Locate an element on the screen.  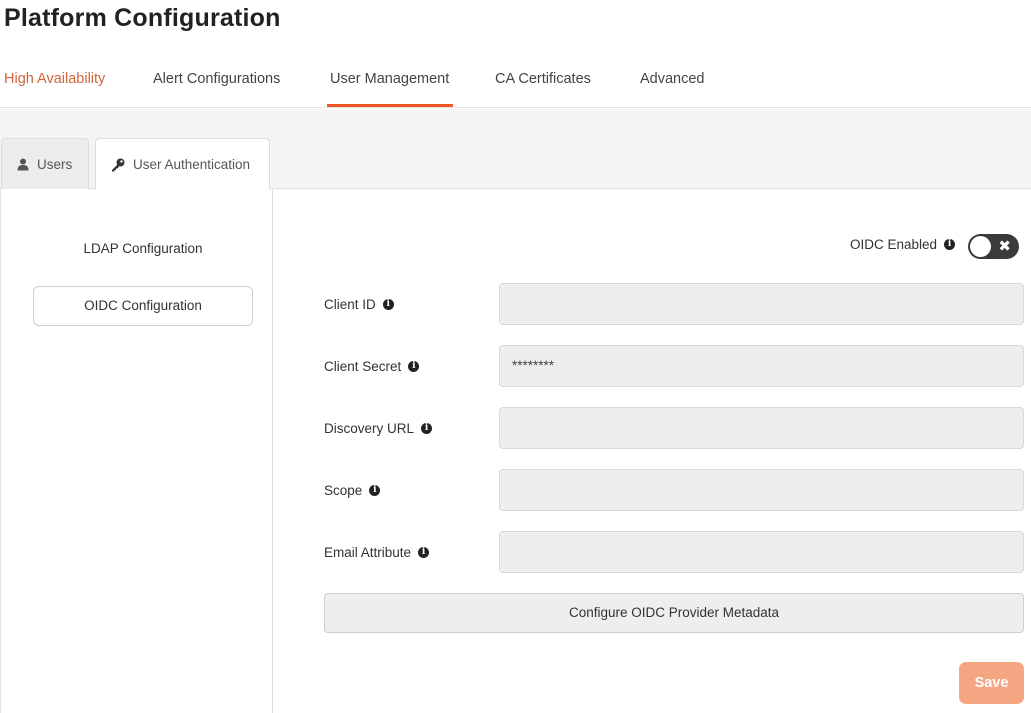
scope-label: Scope i is located at coordinates (352, 490).